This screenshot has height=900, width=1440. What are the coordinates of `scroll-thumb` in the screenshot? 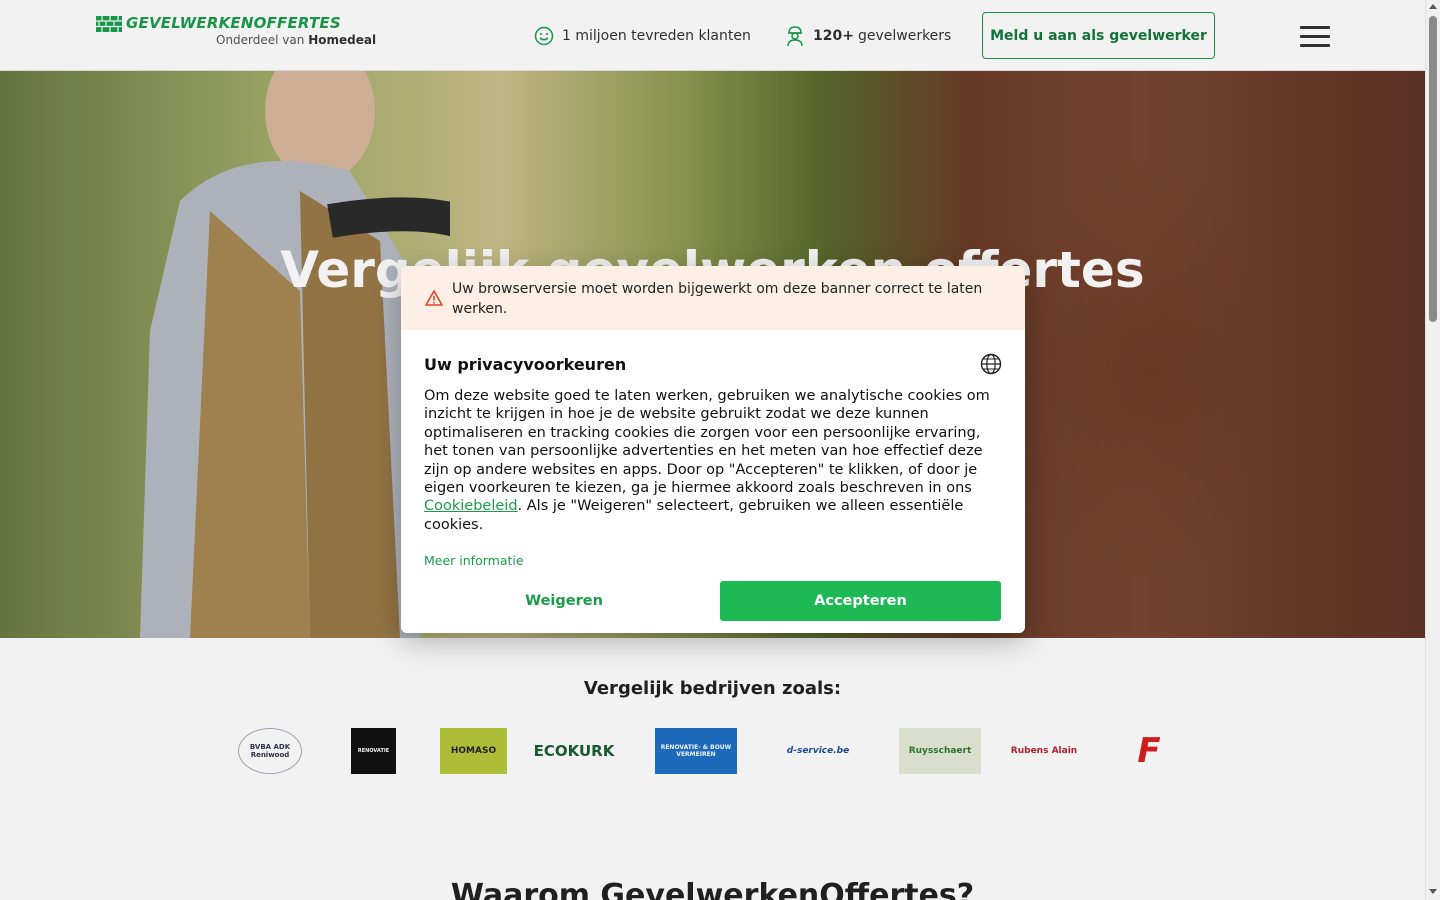 It's located at (1433, 169).